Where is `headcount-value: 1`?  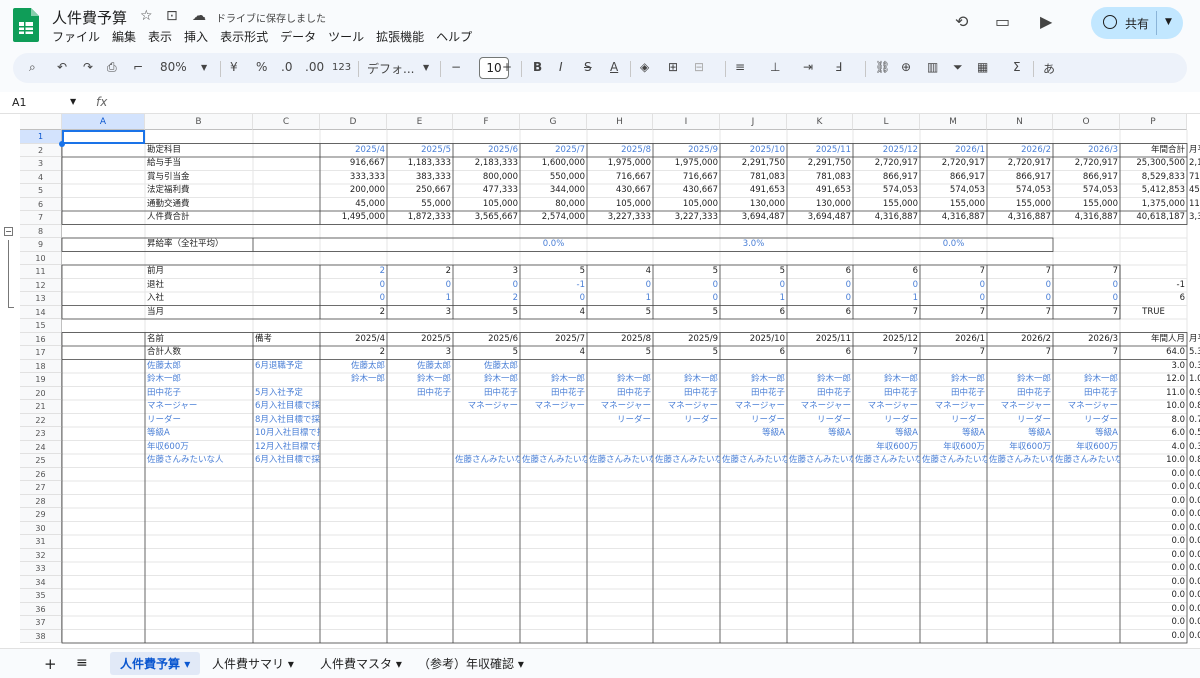
headcount-value: 1 is located at coordinates (420, 299).